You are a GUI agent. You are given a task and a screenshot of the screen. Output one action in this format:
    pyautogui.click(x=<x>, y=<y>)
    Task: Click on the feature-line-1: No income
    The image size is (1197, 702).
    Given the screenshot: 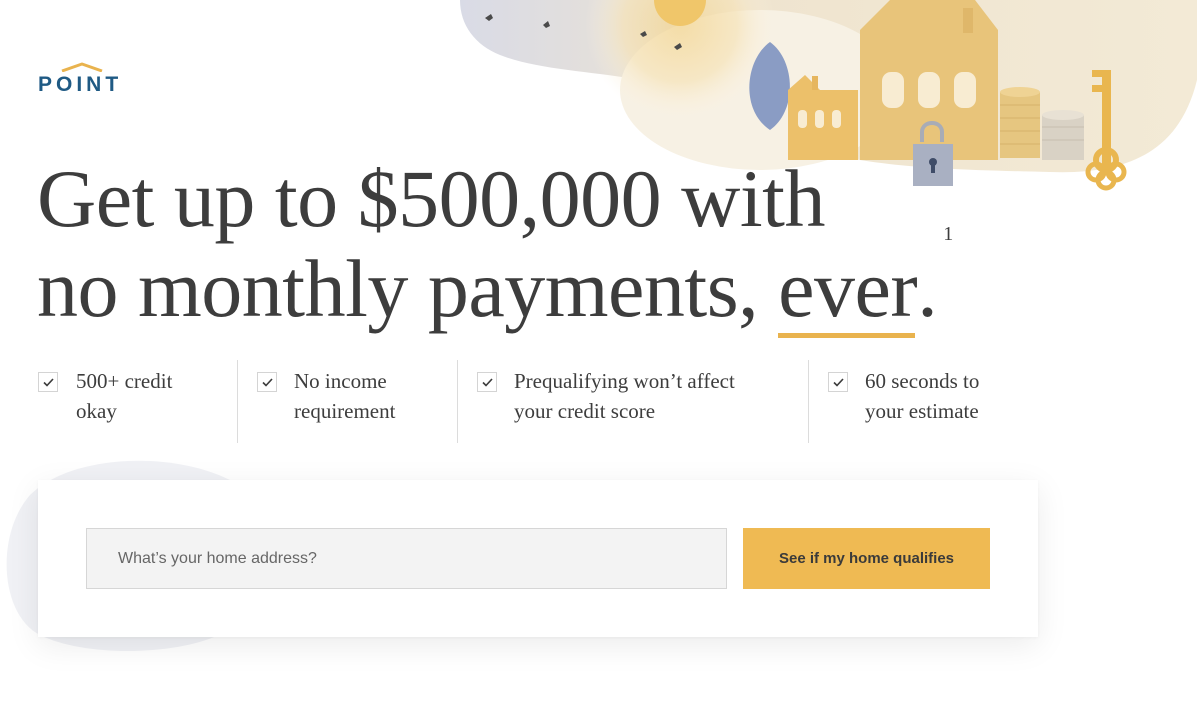 What is the action you would take?
    pyautogui.click(x=340, y=381)
    